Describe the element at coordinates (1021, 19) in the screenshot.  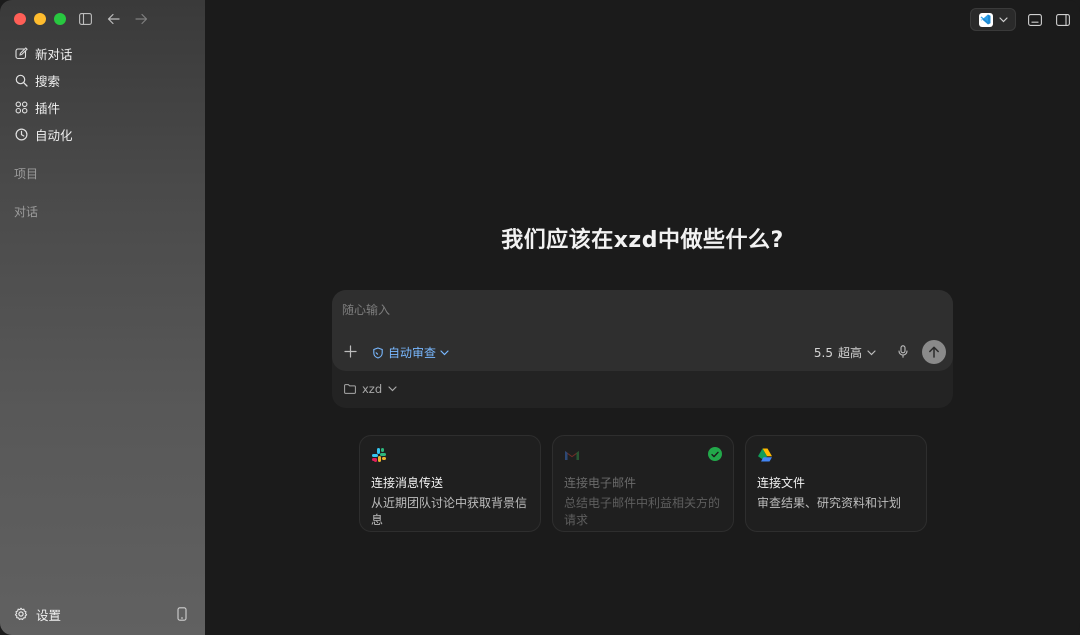
I see `main-toolbar` at that location.